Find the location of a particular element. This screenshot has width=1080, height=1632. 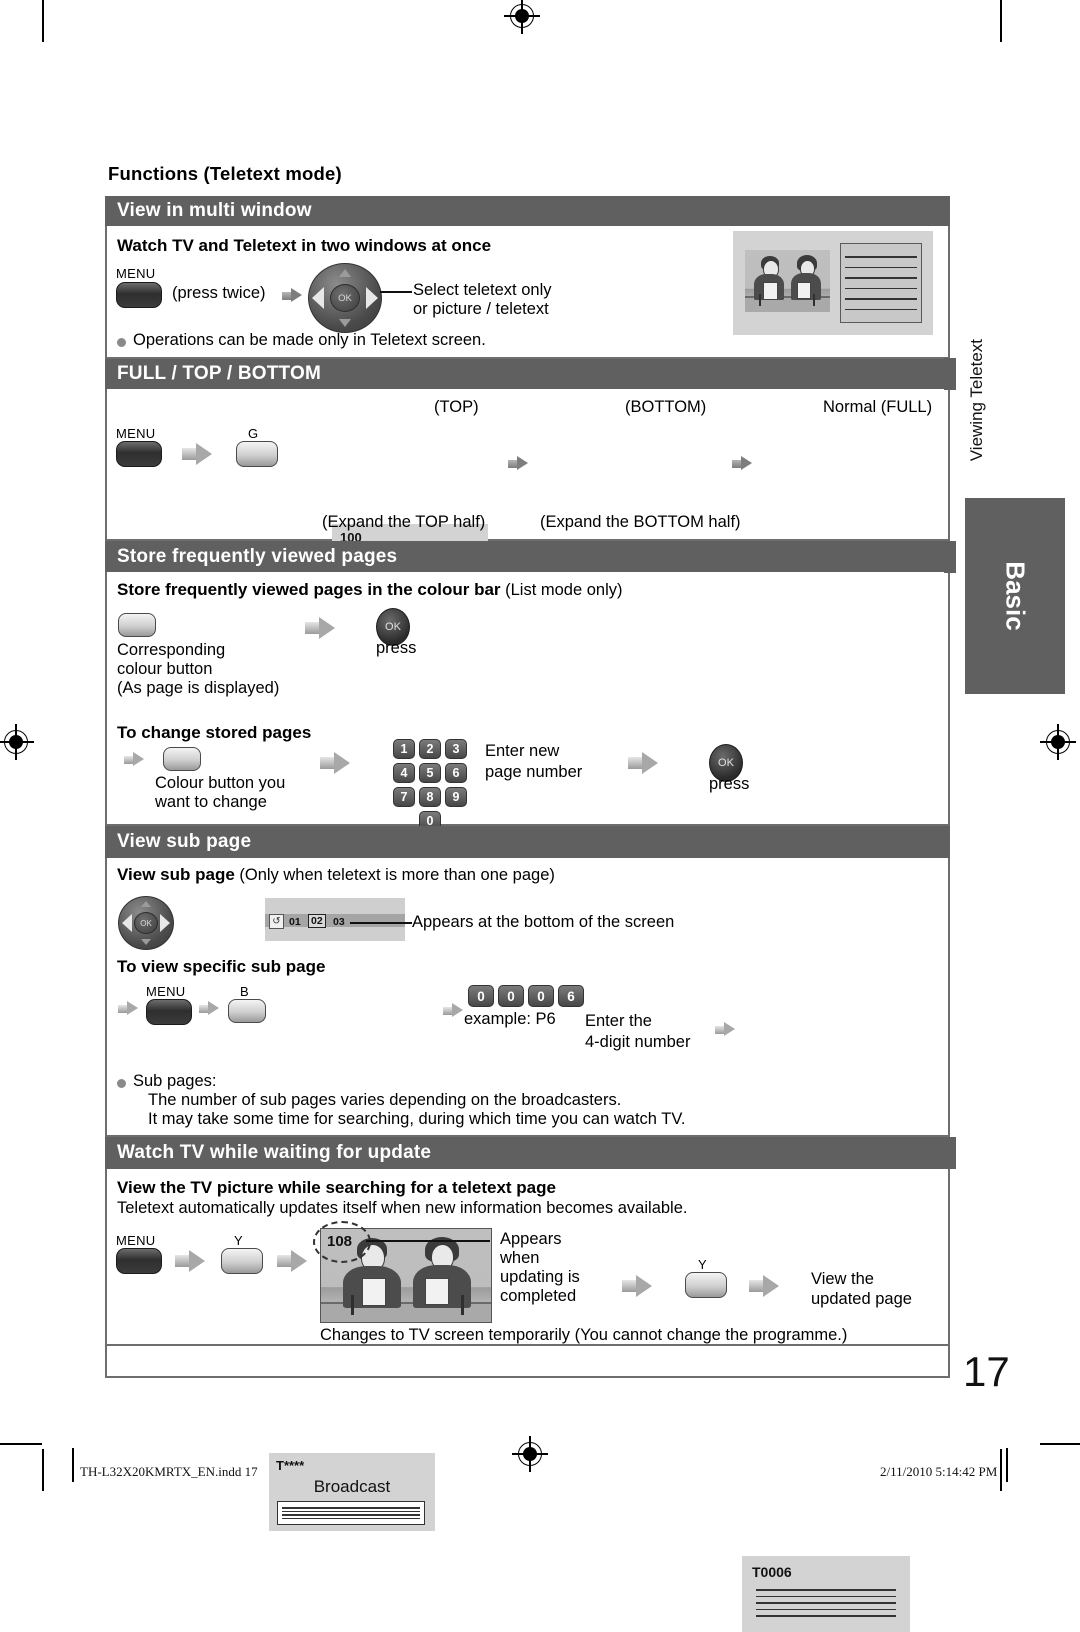

update-leader is located at coordinates (428, 1241).